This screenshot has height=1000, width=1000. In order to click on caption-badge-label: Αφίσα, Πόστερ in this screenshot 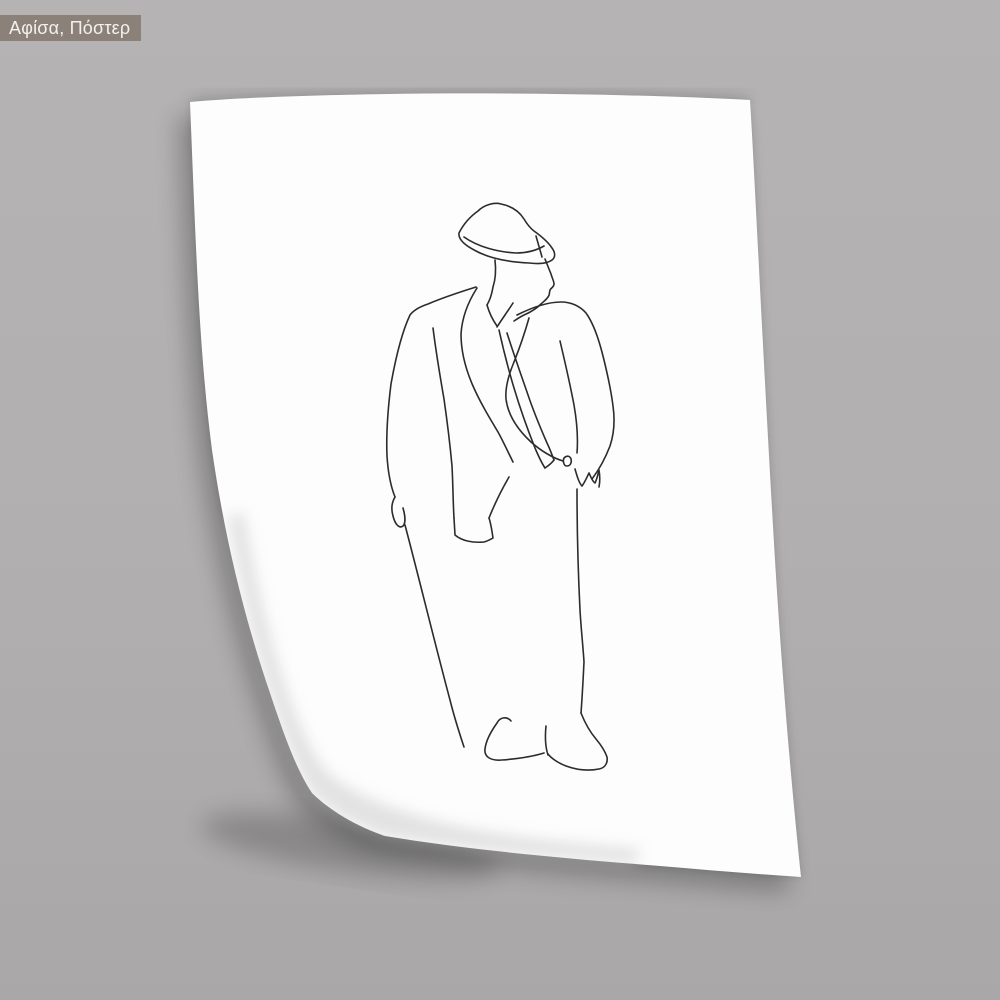, I will do `click(70, 28)`.